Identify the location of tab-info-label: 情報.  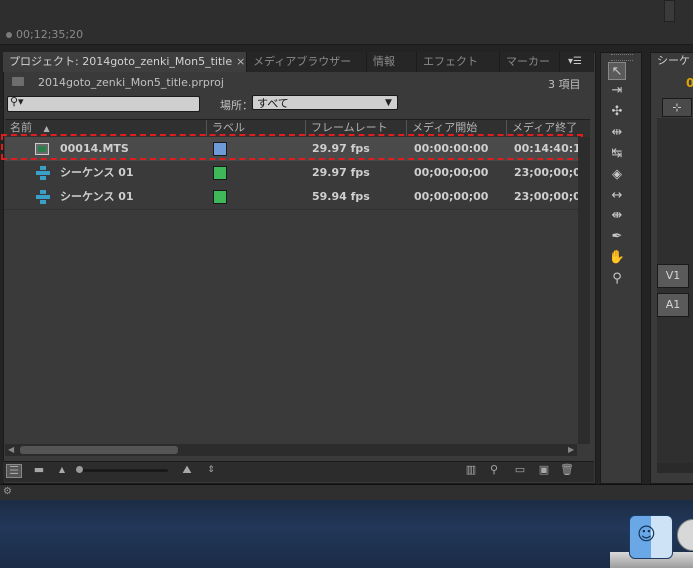
(384, 61).